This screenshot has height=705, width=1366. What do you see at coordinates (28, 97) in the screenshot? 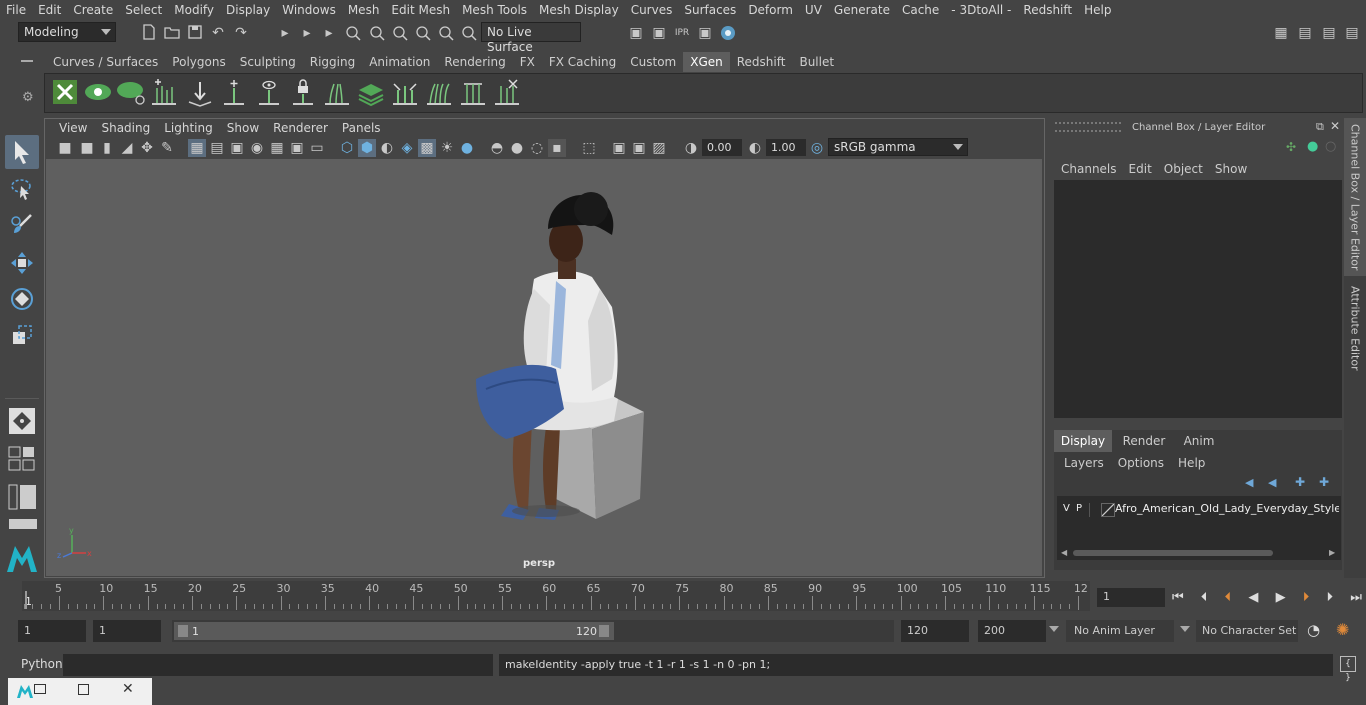
I see `shelf-settings-icon: ⚙` at bounding box center [28, 97].